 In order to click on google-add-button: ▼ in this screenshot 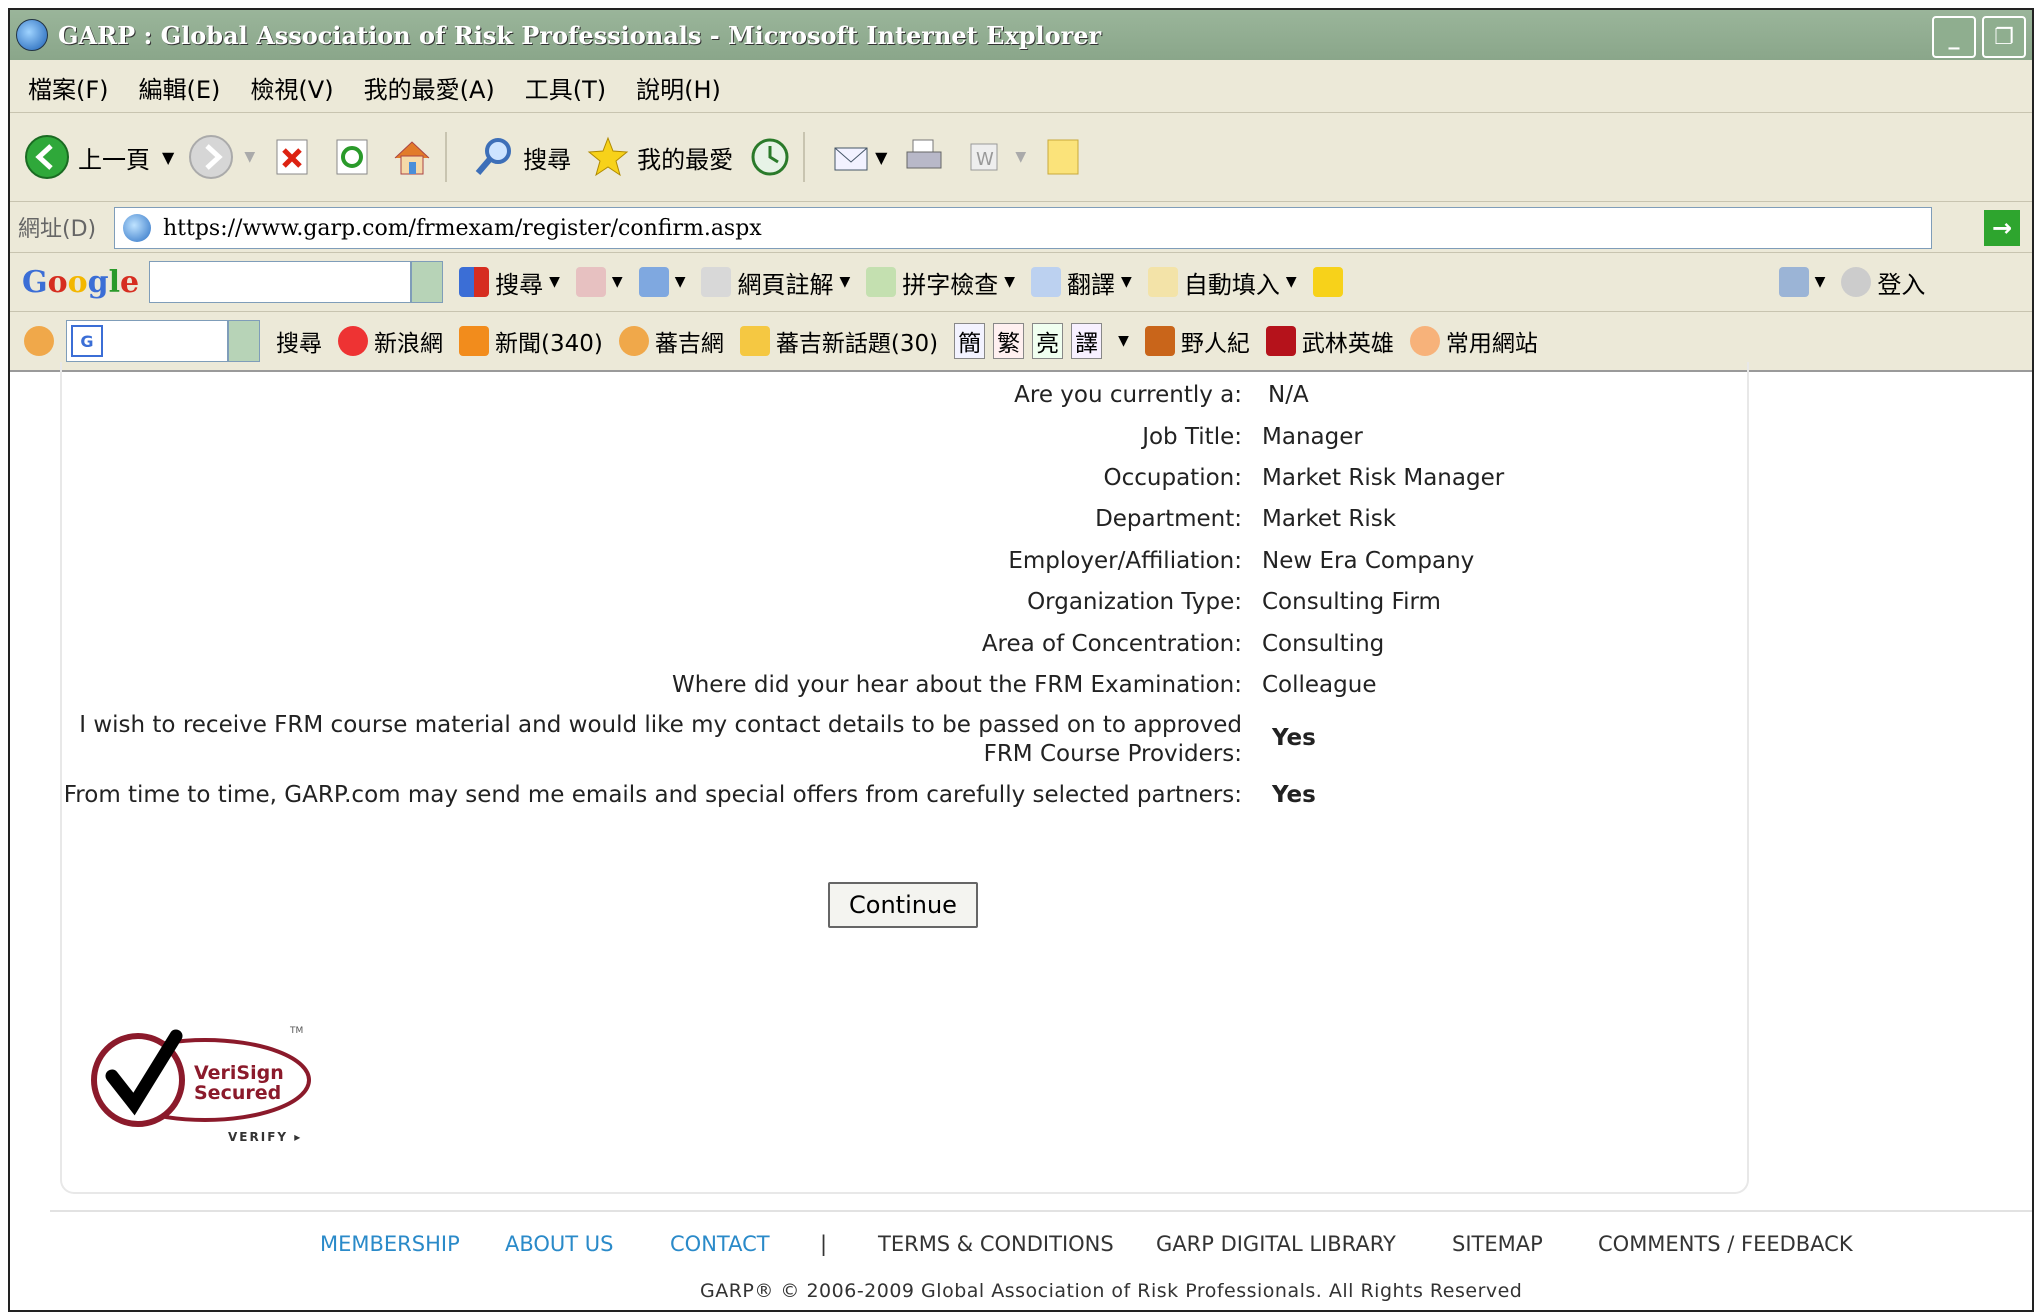, I will do `click(662, 282)`.